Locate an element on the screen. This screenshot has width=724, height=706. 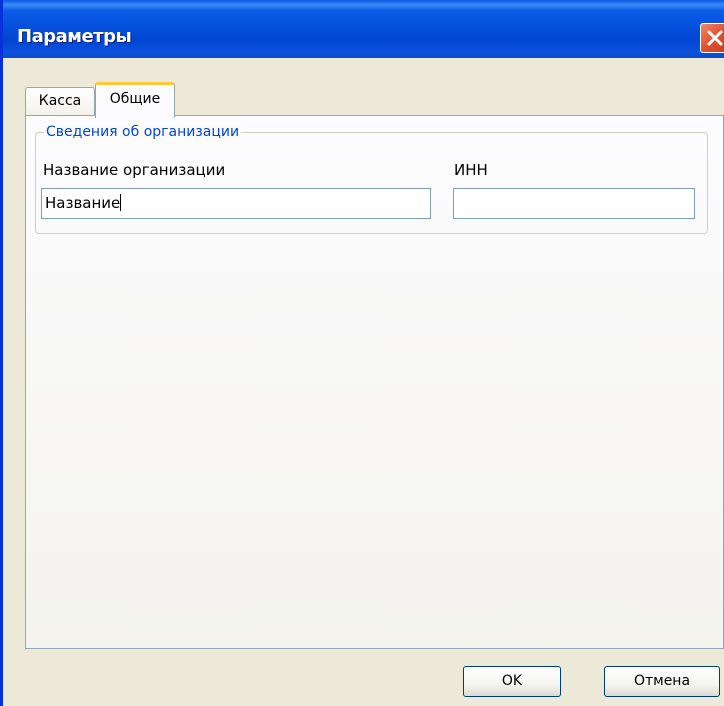
org-name-value: Название is located at coordinates (83, 203).